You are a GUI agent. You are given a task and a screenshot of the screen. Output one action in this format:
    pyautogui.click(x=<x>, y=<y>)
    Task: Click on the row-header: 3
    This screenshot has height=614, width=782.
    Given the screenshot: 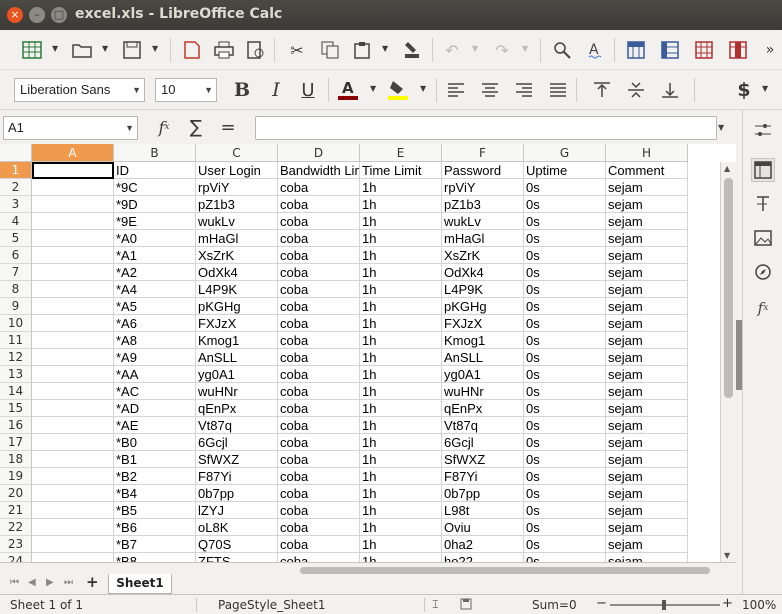 What is the action you would take?
    pyautogui.click(x=16, y=204)
    